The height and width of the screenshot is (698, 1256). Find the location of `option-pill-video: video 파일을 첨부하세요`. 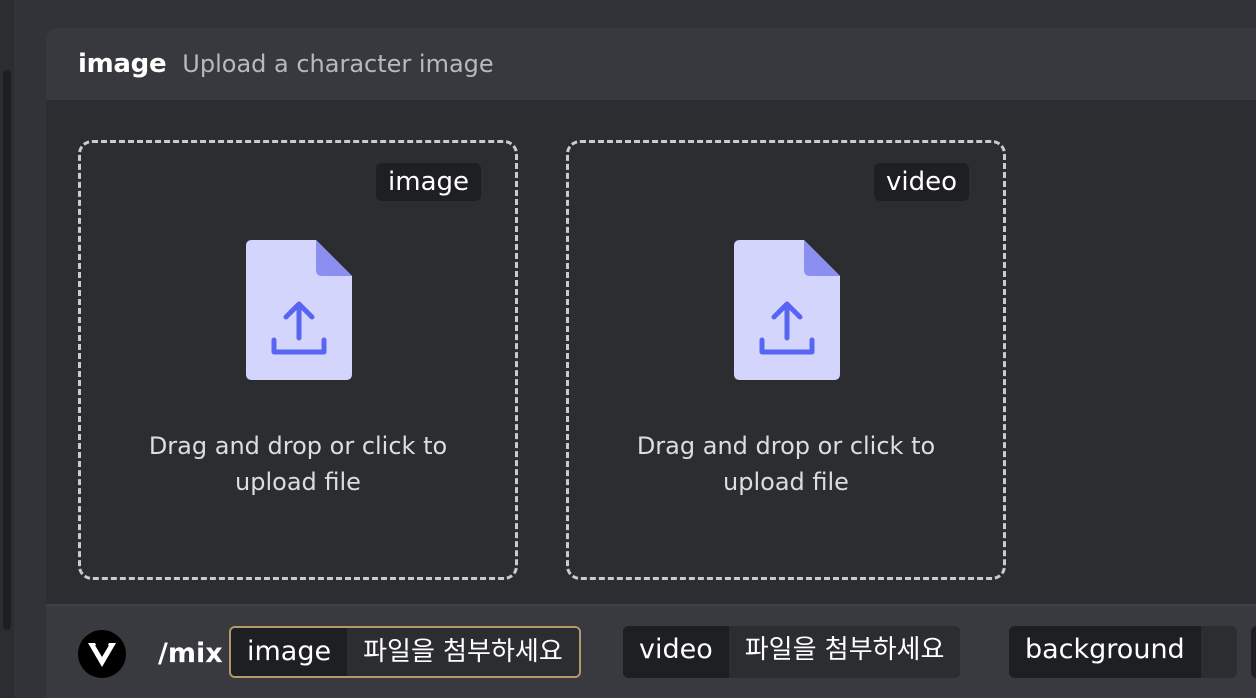

option-pill-video: video 파일을 첨부하세요 is located at coordinates (792, 652).